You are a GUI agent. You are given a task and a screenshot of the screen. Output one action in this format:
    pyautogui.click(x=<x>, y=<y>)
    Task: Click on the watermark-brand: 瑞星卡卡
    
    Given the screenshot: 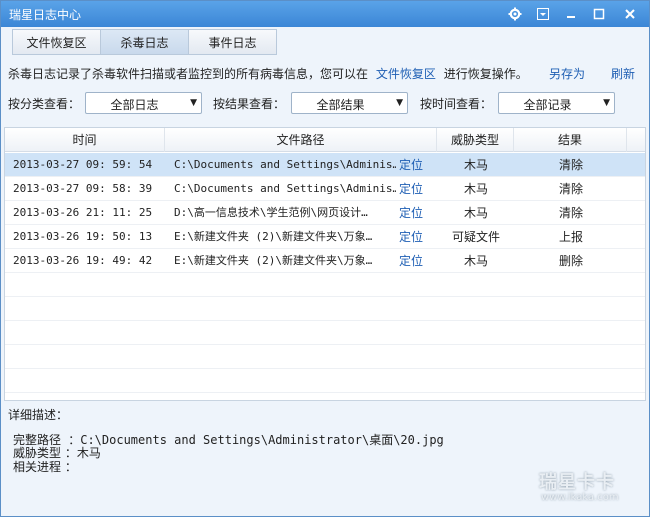 What is the action you would take?
    pyautogui.click(x=577, y=482)
    